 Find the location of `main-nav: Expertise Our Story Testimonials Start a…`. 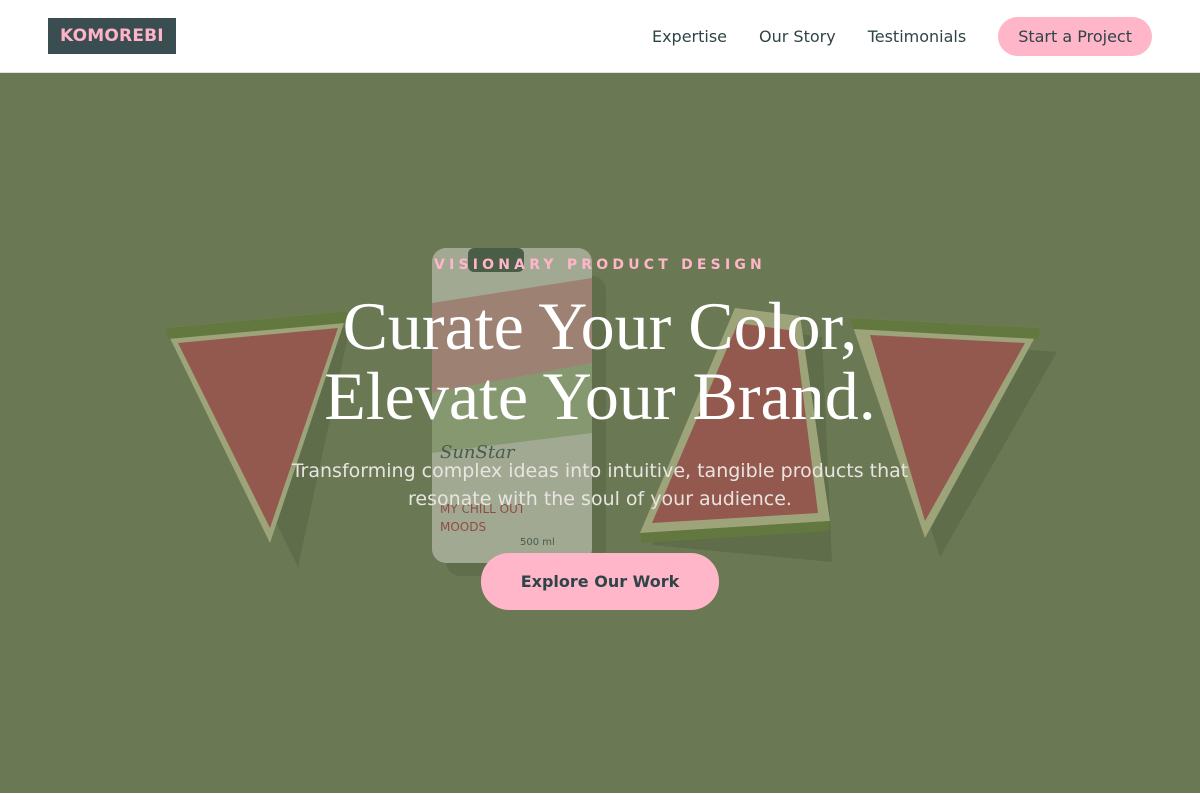

main-nav: Expertise Our Story Testimonials Start a… is located at coordinates (886, 36).